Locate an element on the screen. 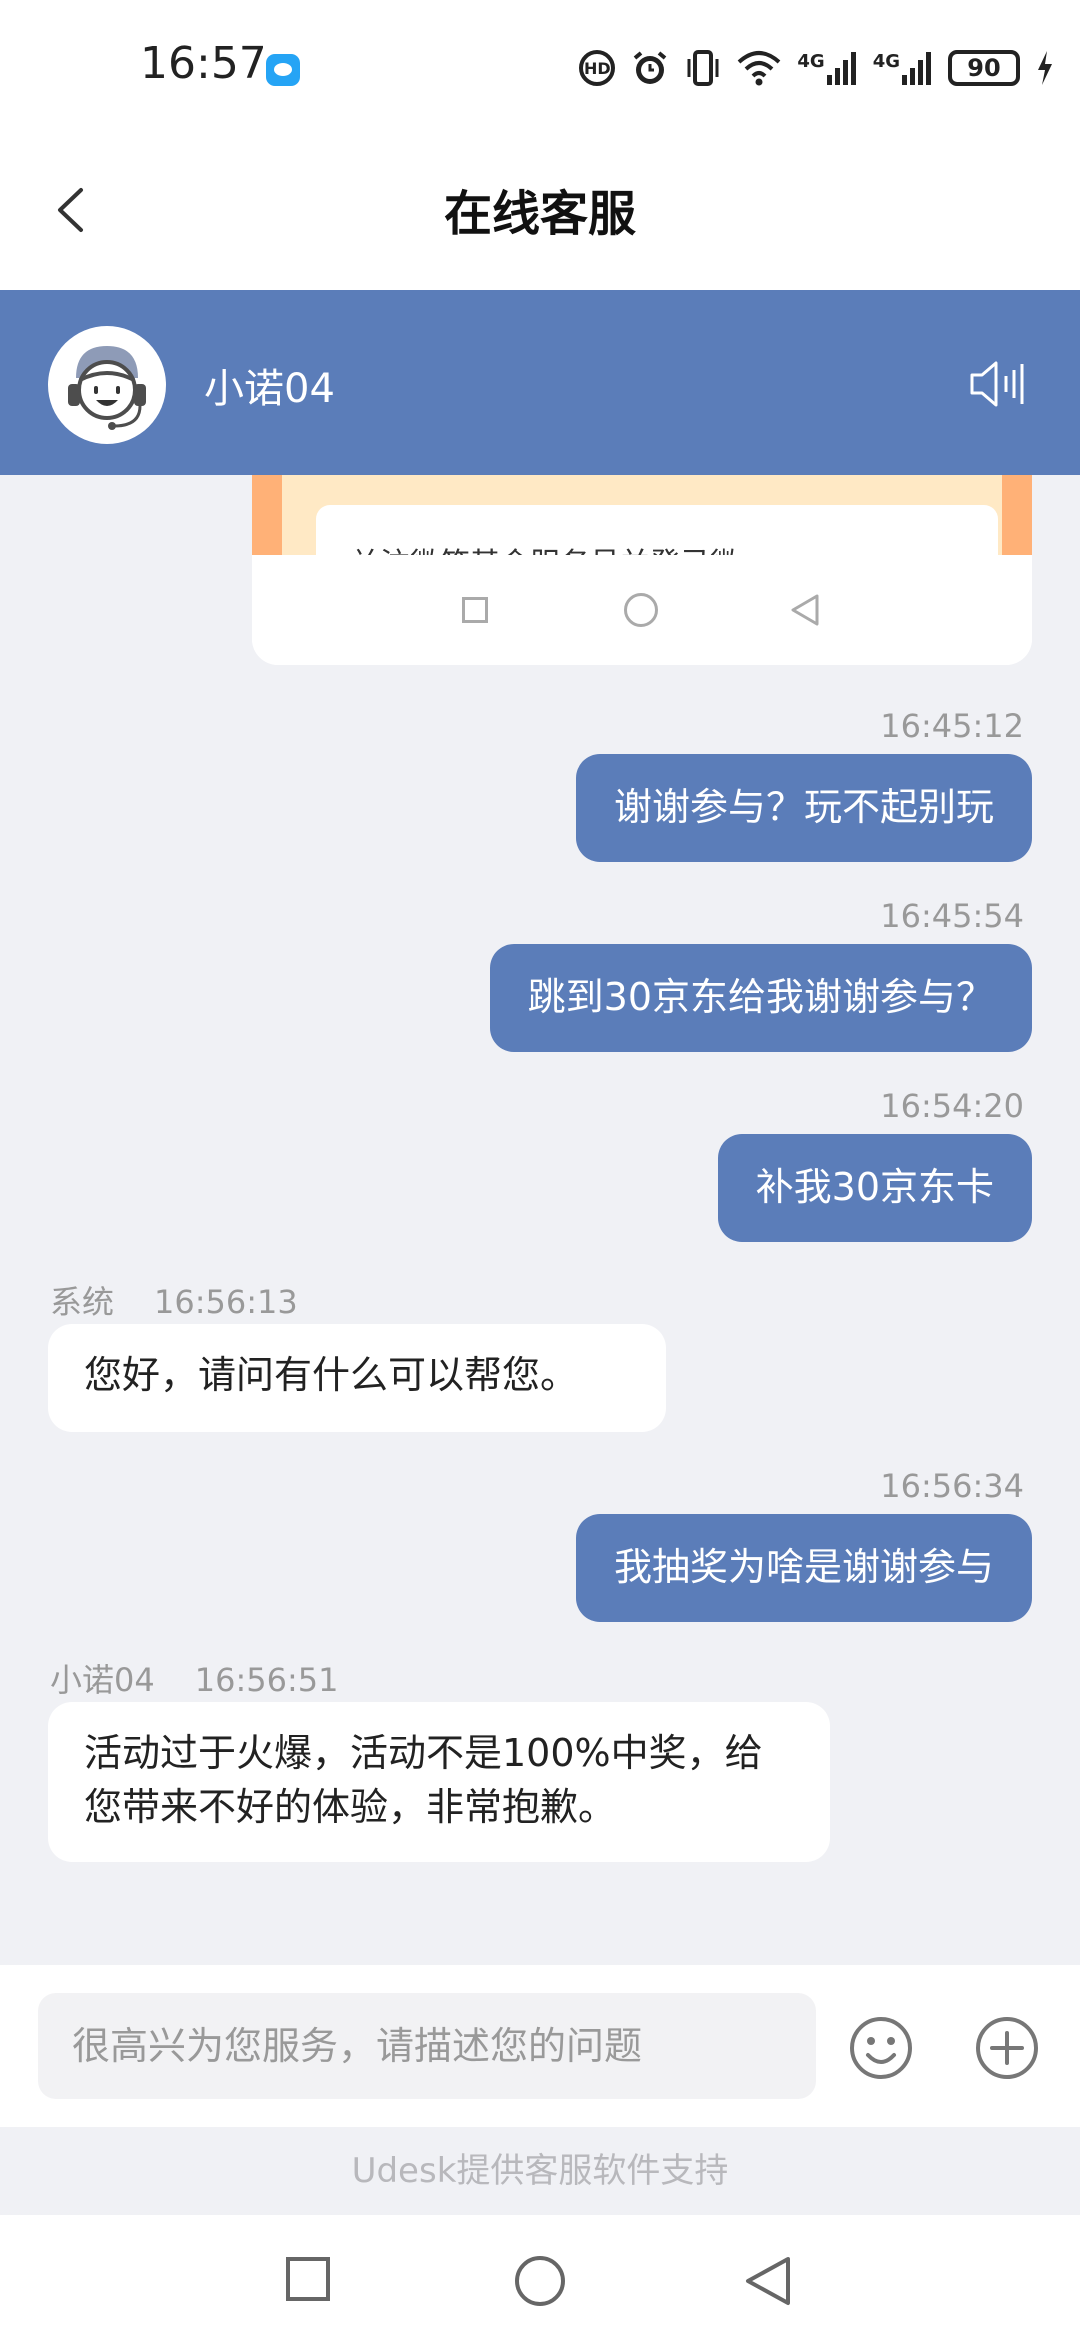  shared-image-navbar is located at coordinates (642, 610).